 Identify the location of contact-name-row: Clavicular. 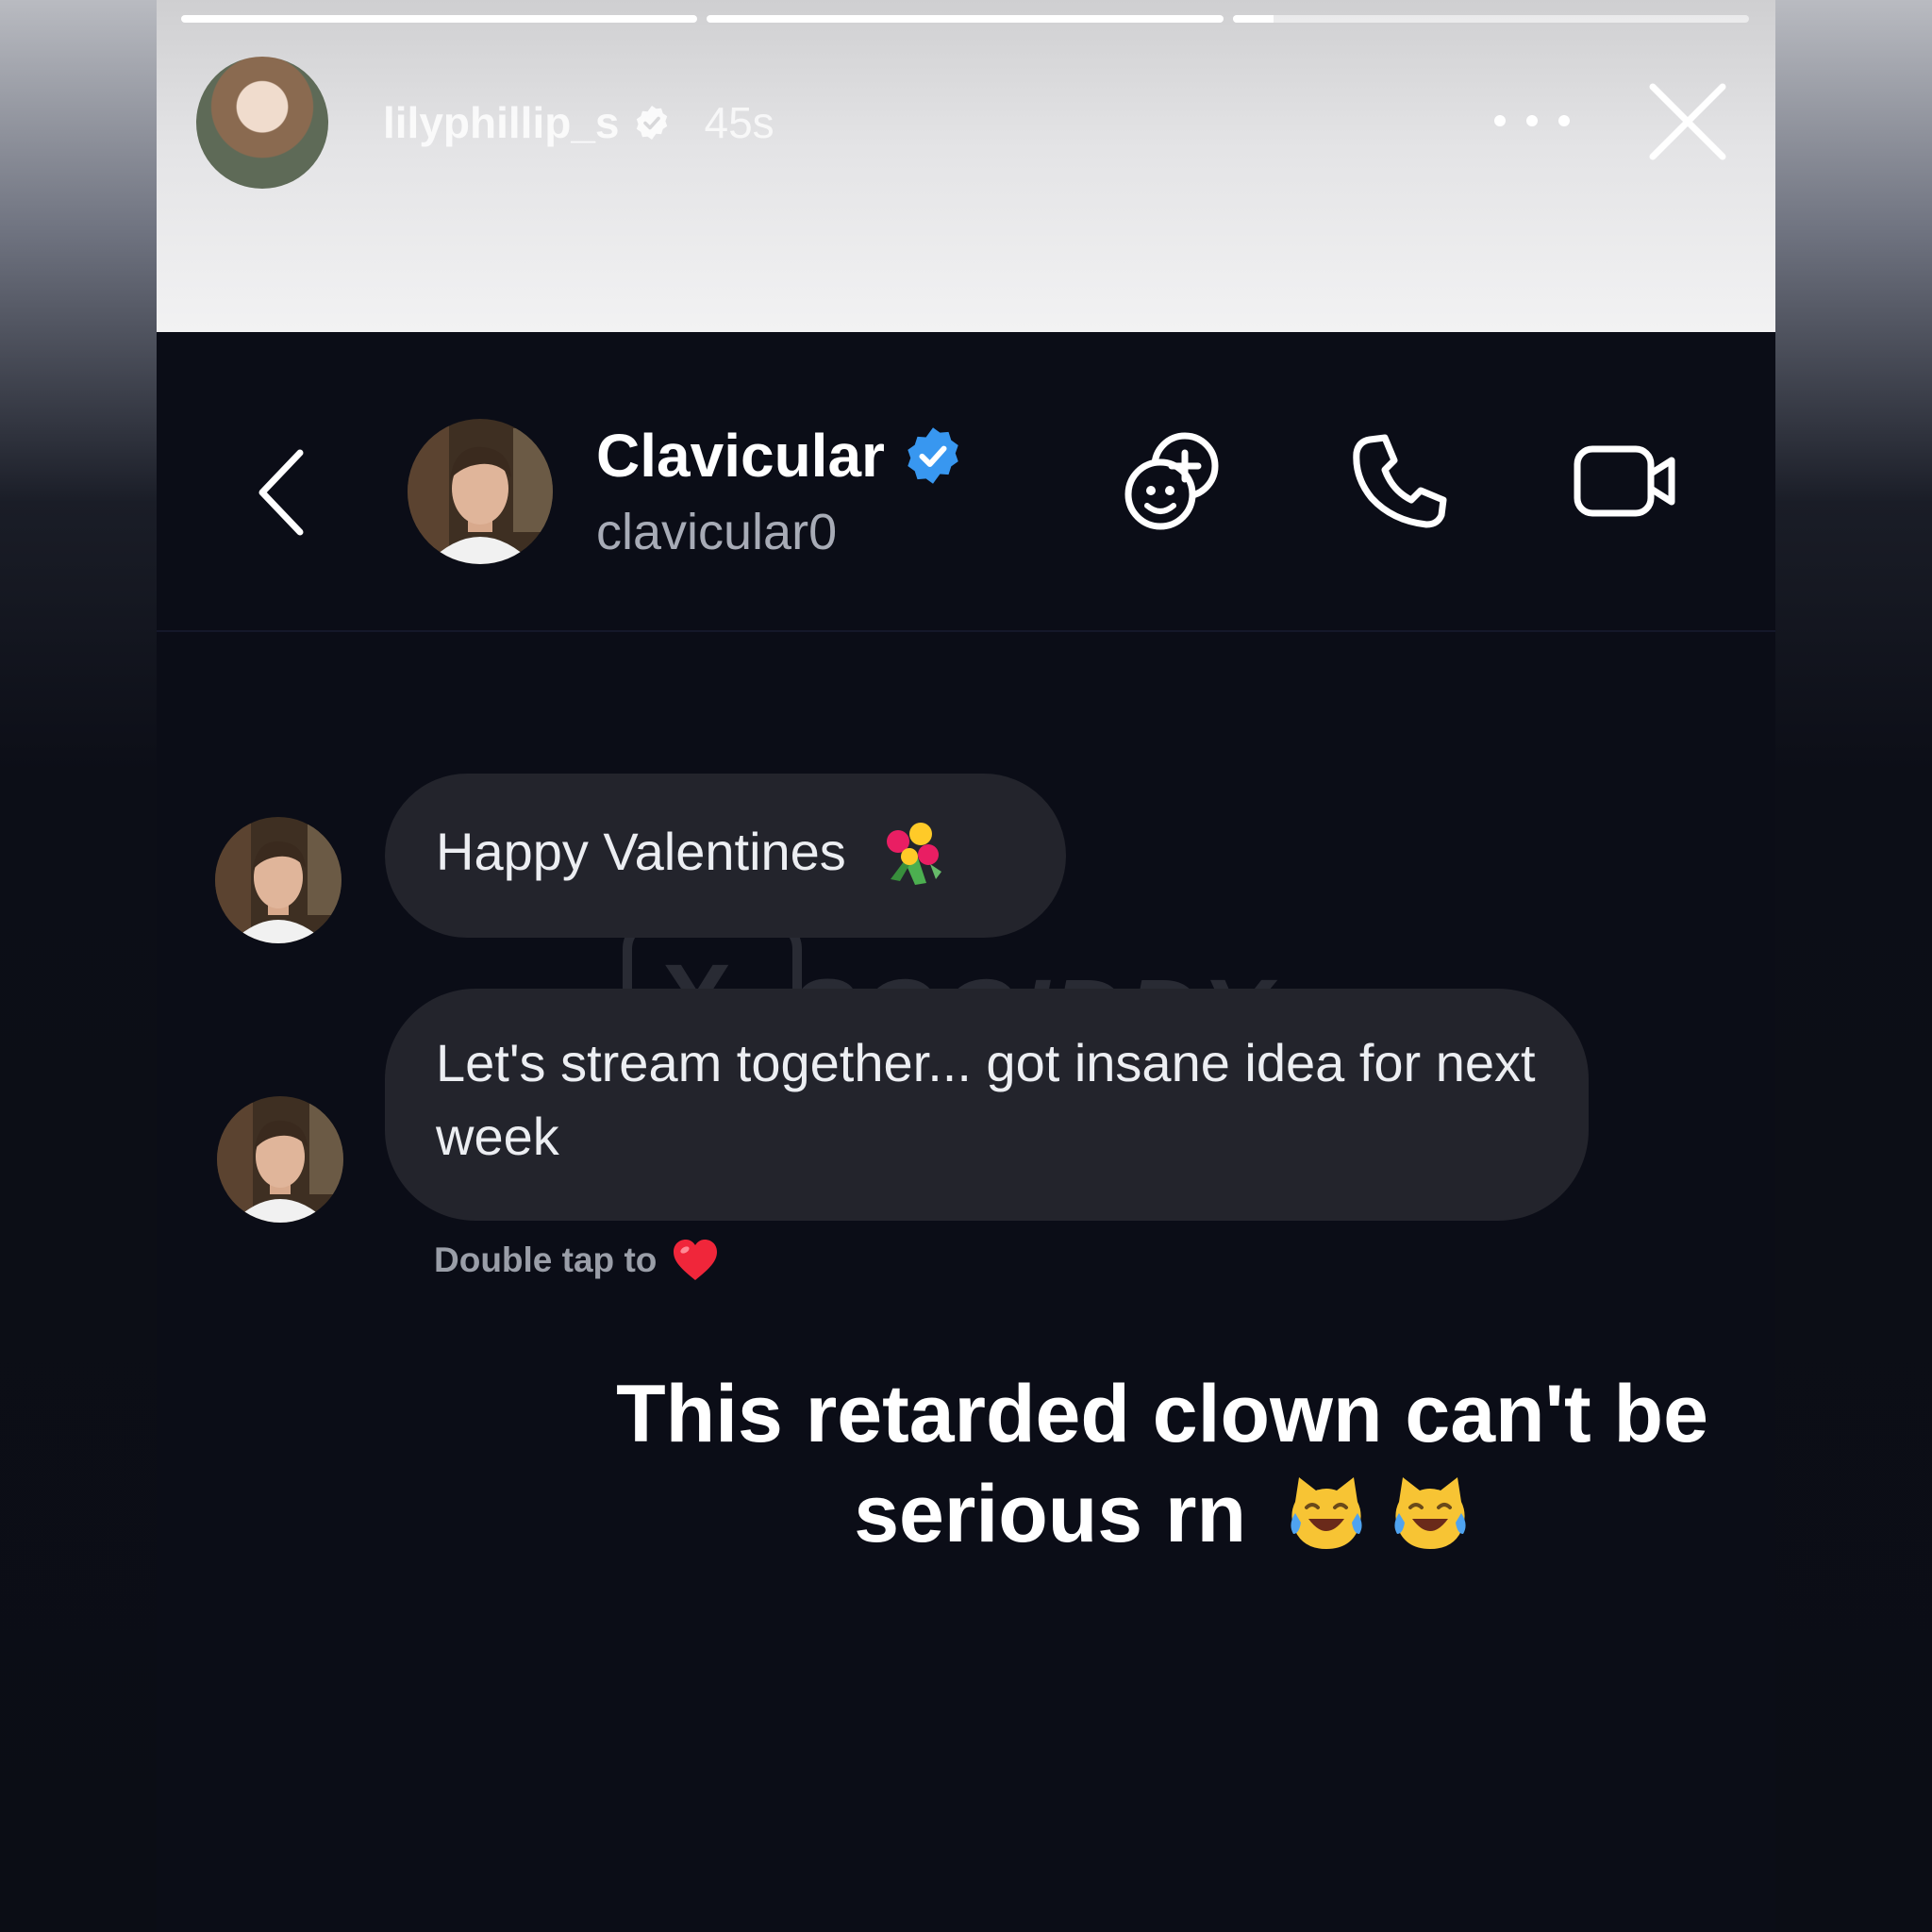
(780, 456).